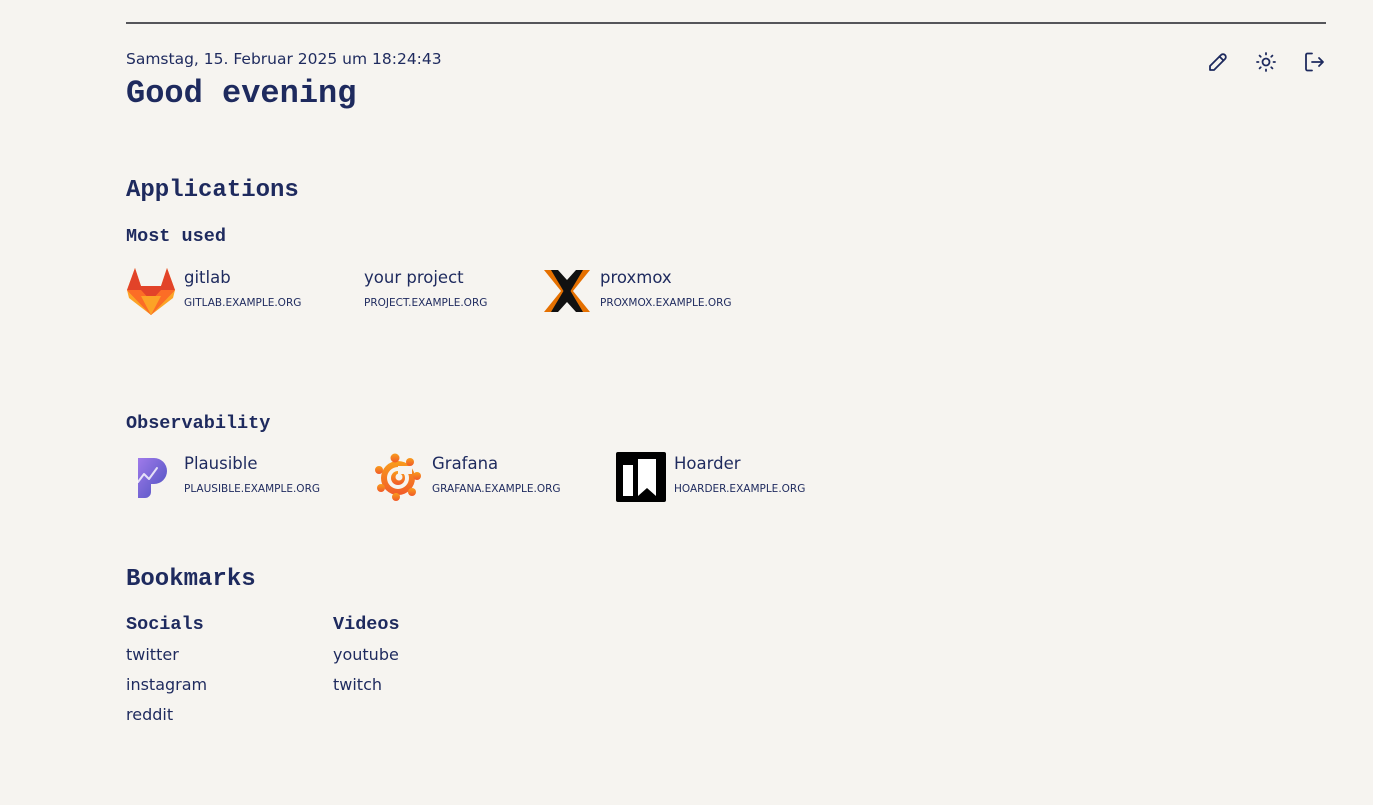 The image size is (1373, 805). What do you see at coordinates (151, 477) in the screenshot?
I see `plausible-icon` at bounding box center [151, 477].